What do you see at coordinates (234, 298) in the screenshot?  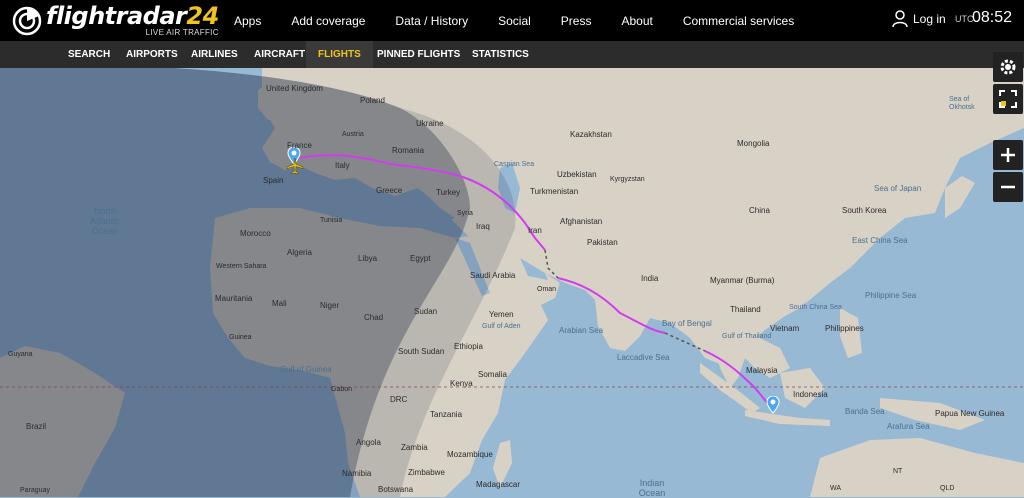 I see `map-label: Mauritania` at bounding box center [234, 298].